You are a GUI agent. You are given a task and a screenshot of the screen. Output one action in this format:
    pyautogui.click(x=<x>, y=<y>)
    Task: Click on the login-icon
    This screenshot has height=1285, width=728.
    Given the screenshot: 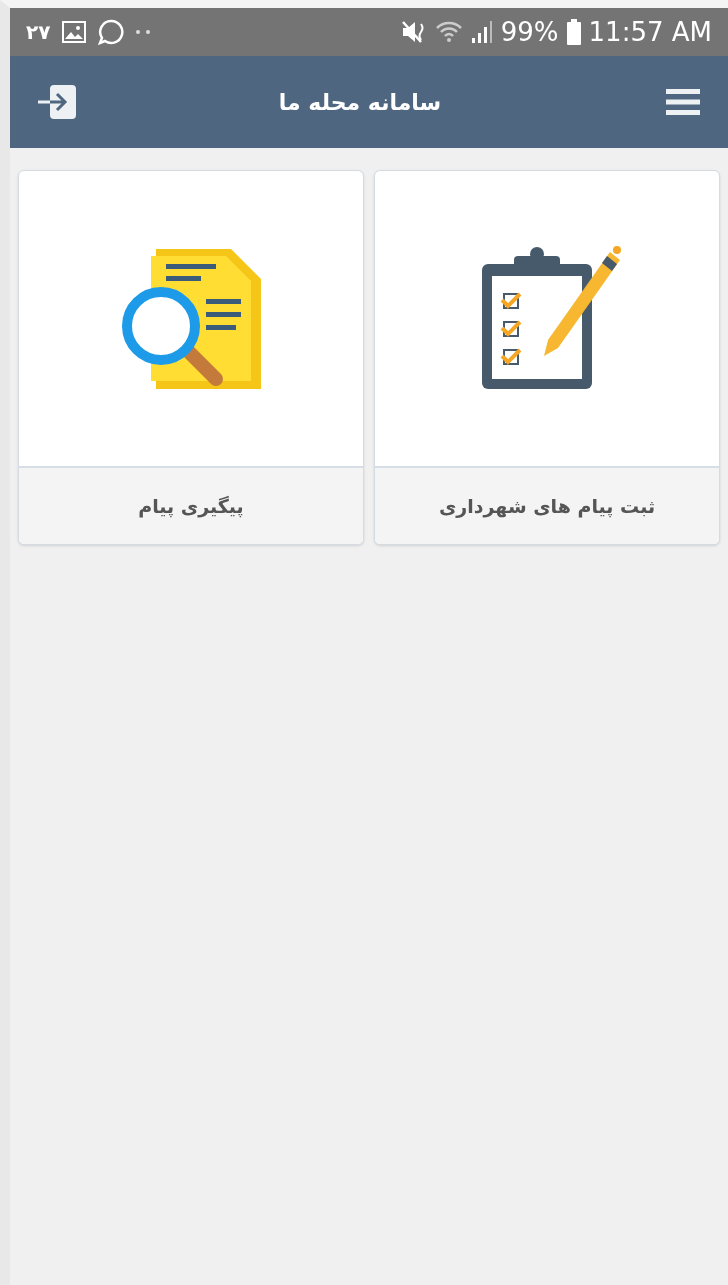 What is the action you would take?
    pyautogui.click(x=58, y=102)
    